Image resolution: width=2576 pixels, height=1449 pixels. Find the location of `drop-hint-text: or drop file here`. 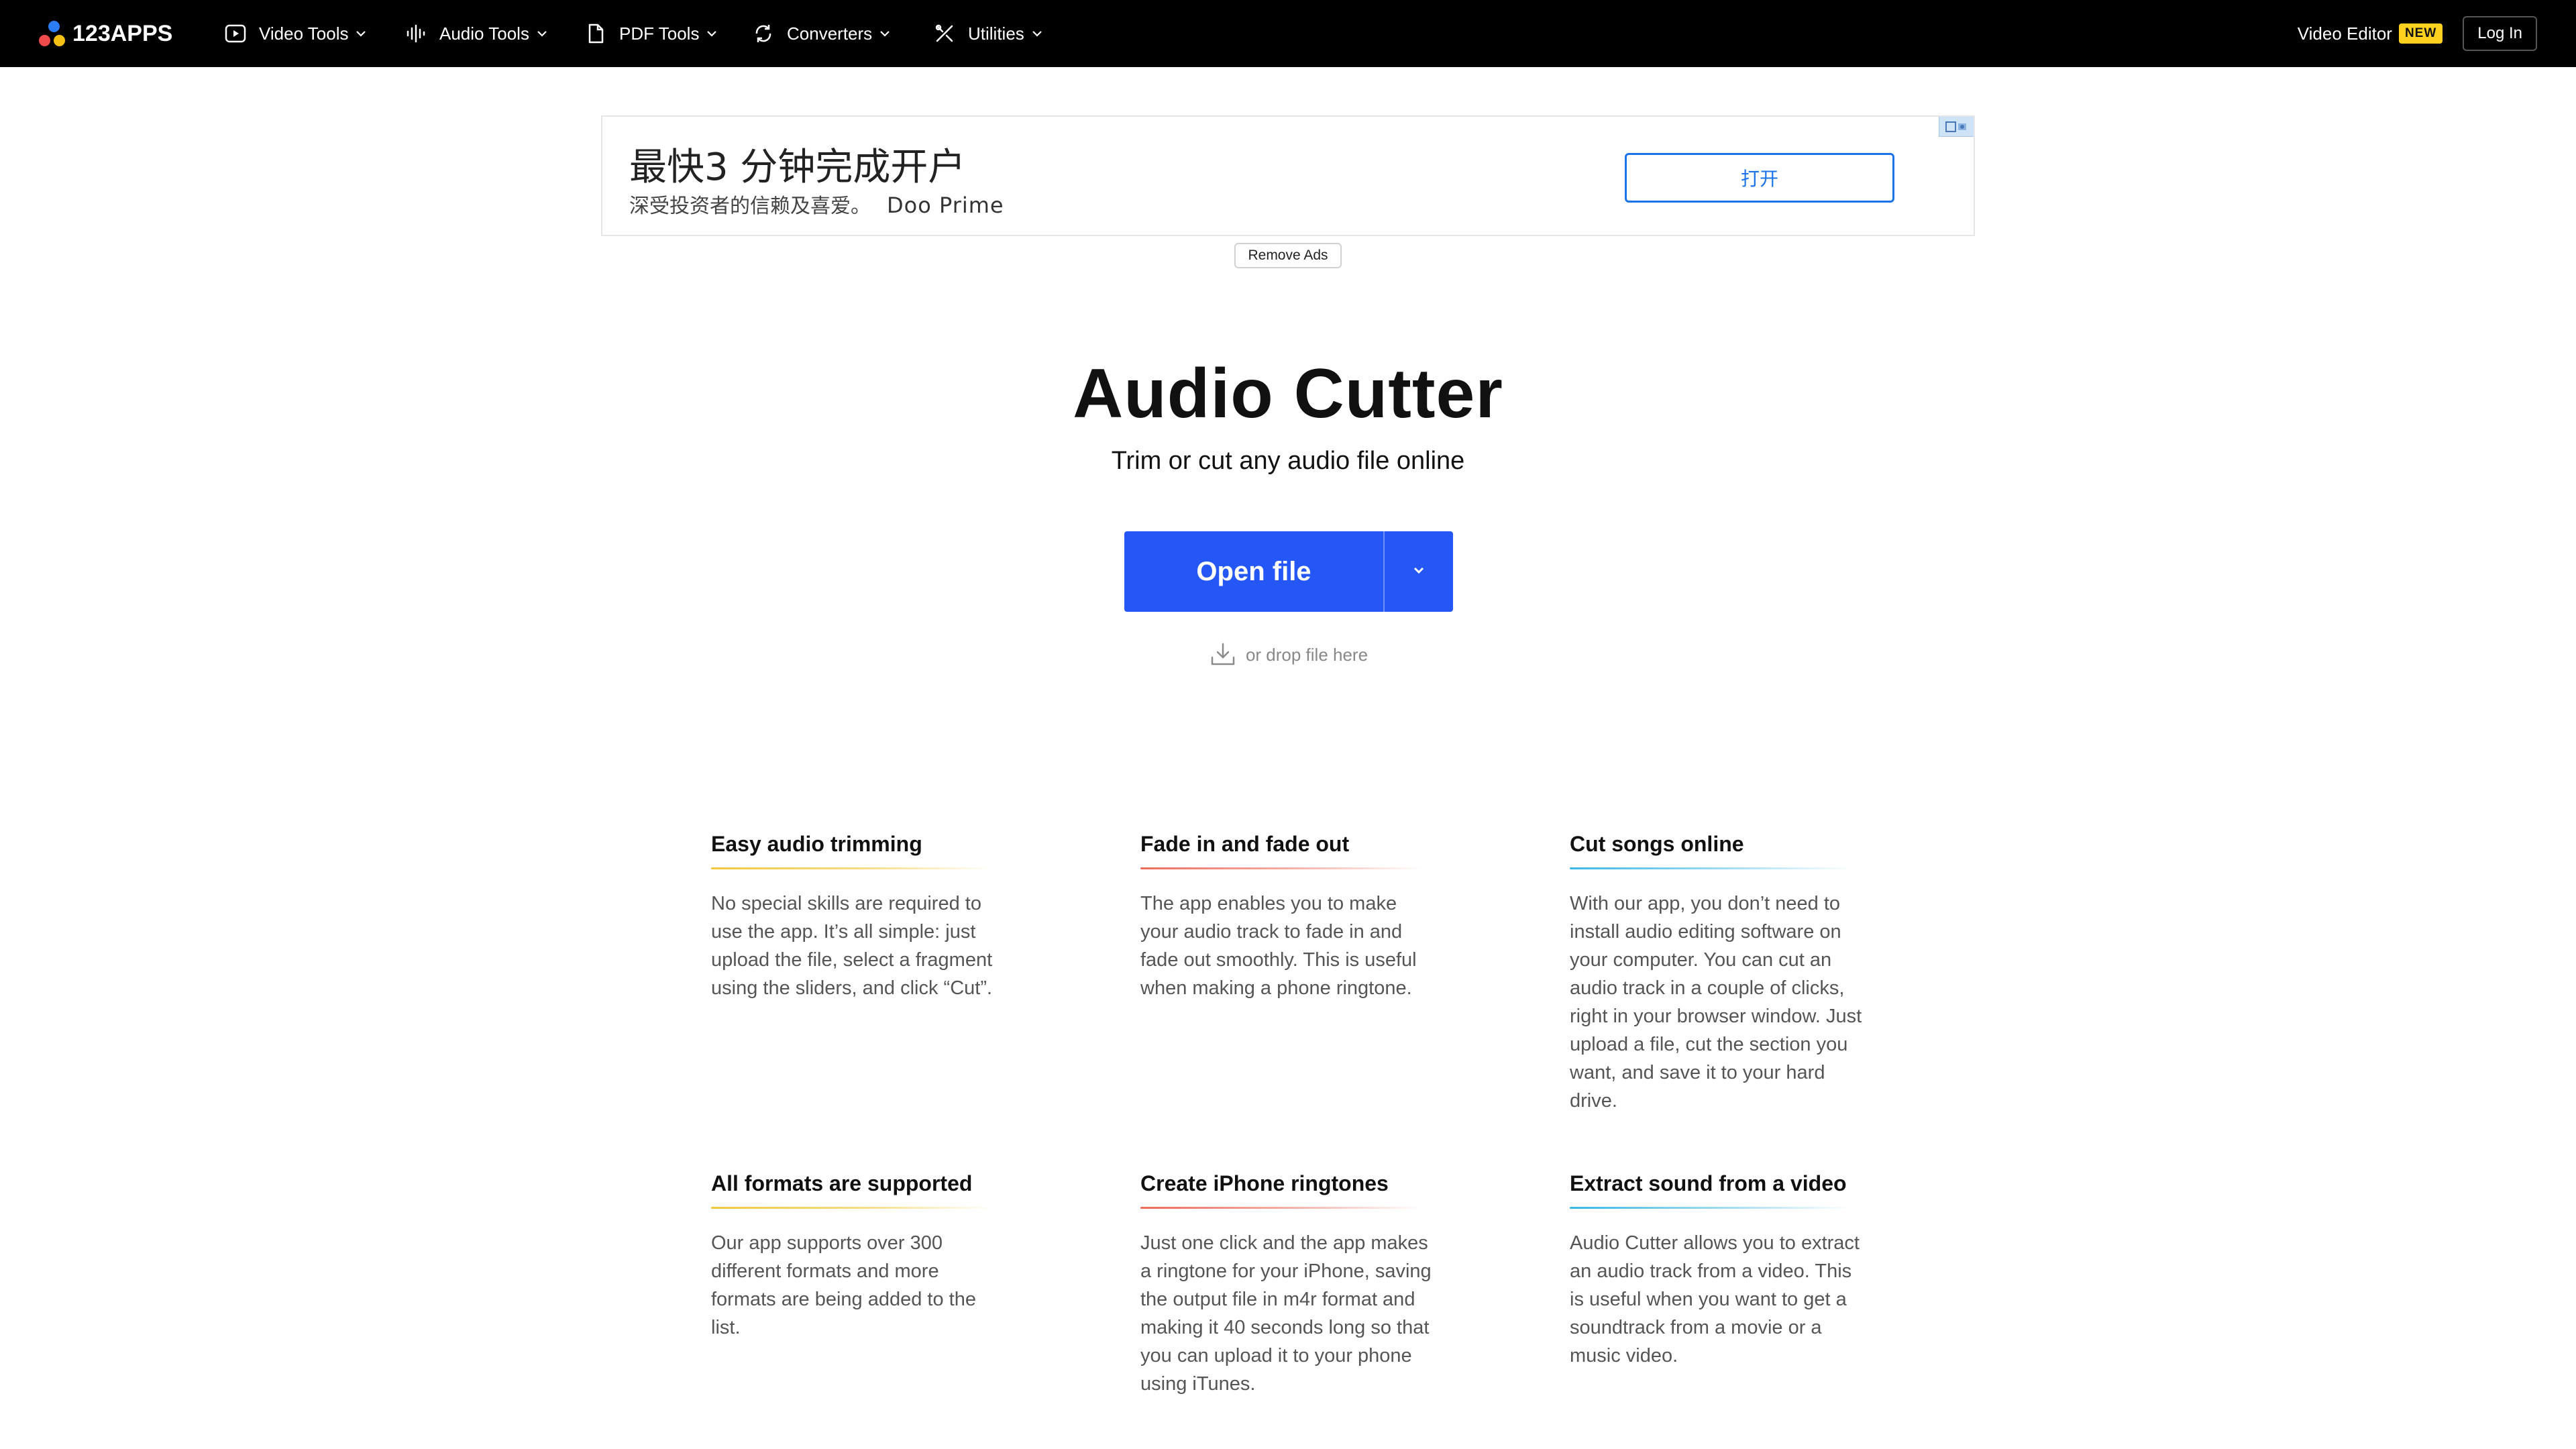

drop-hint-text: or drop file here is located at coordinates (1306, 654).